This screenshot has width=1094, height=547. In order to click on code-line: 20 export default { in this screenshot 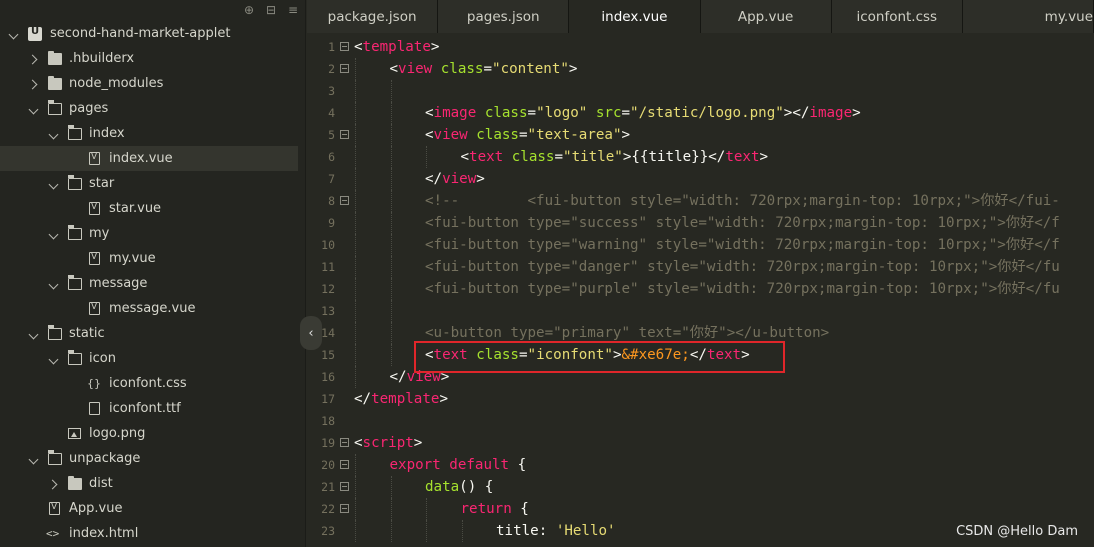, I will do `click(700, 465)`.